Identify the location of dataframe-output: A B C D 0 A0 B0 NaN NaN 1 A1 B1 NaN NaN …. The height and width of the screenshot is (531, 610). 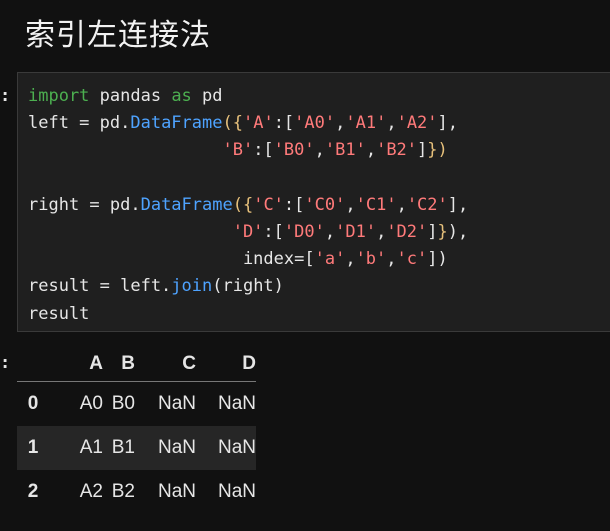
(136, 430).